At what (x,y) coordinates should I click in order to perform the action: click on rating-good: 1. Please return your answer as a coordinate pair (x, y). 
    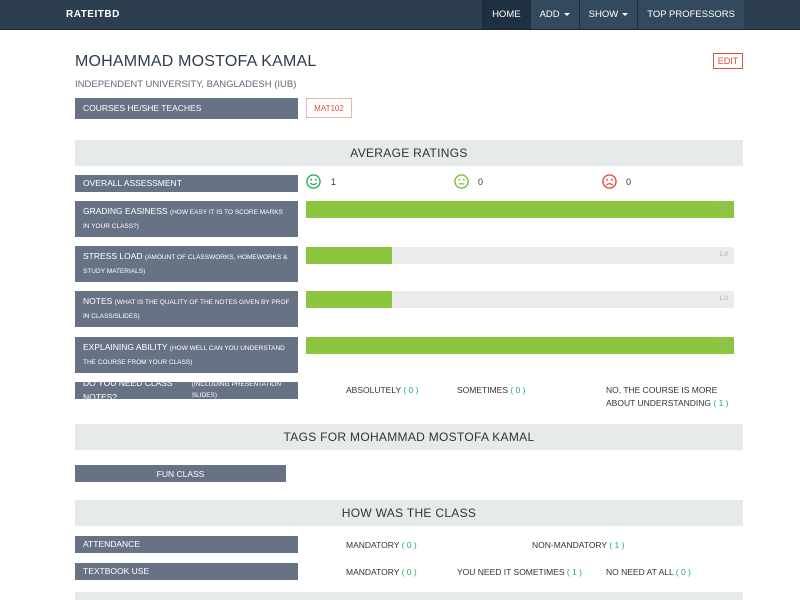
    Looking at the image, I should click on (321, 181).